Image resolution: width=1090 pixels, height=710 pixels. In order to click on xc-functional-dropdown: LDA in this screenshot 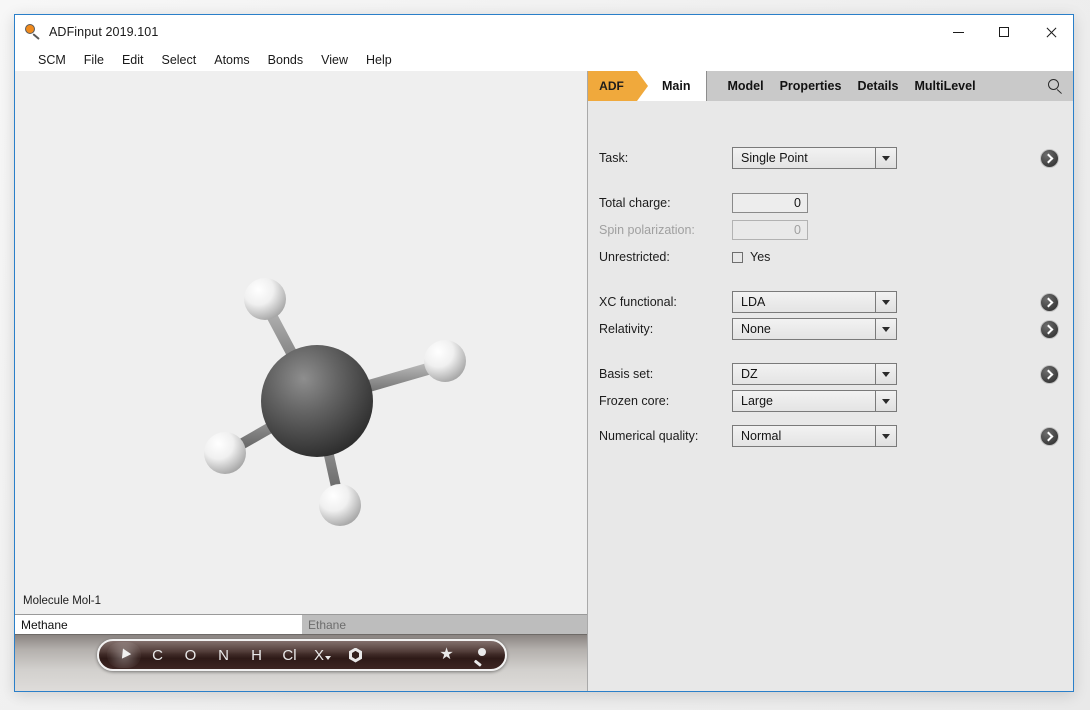, I will do `click(814, 302)`.